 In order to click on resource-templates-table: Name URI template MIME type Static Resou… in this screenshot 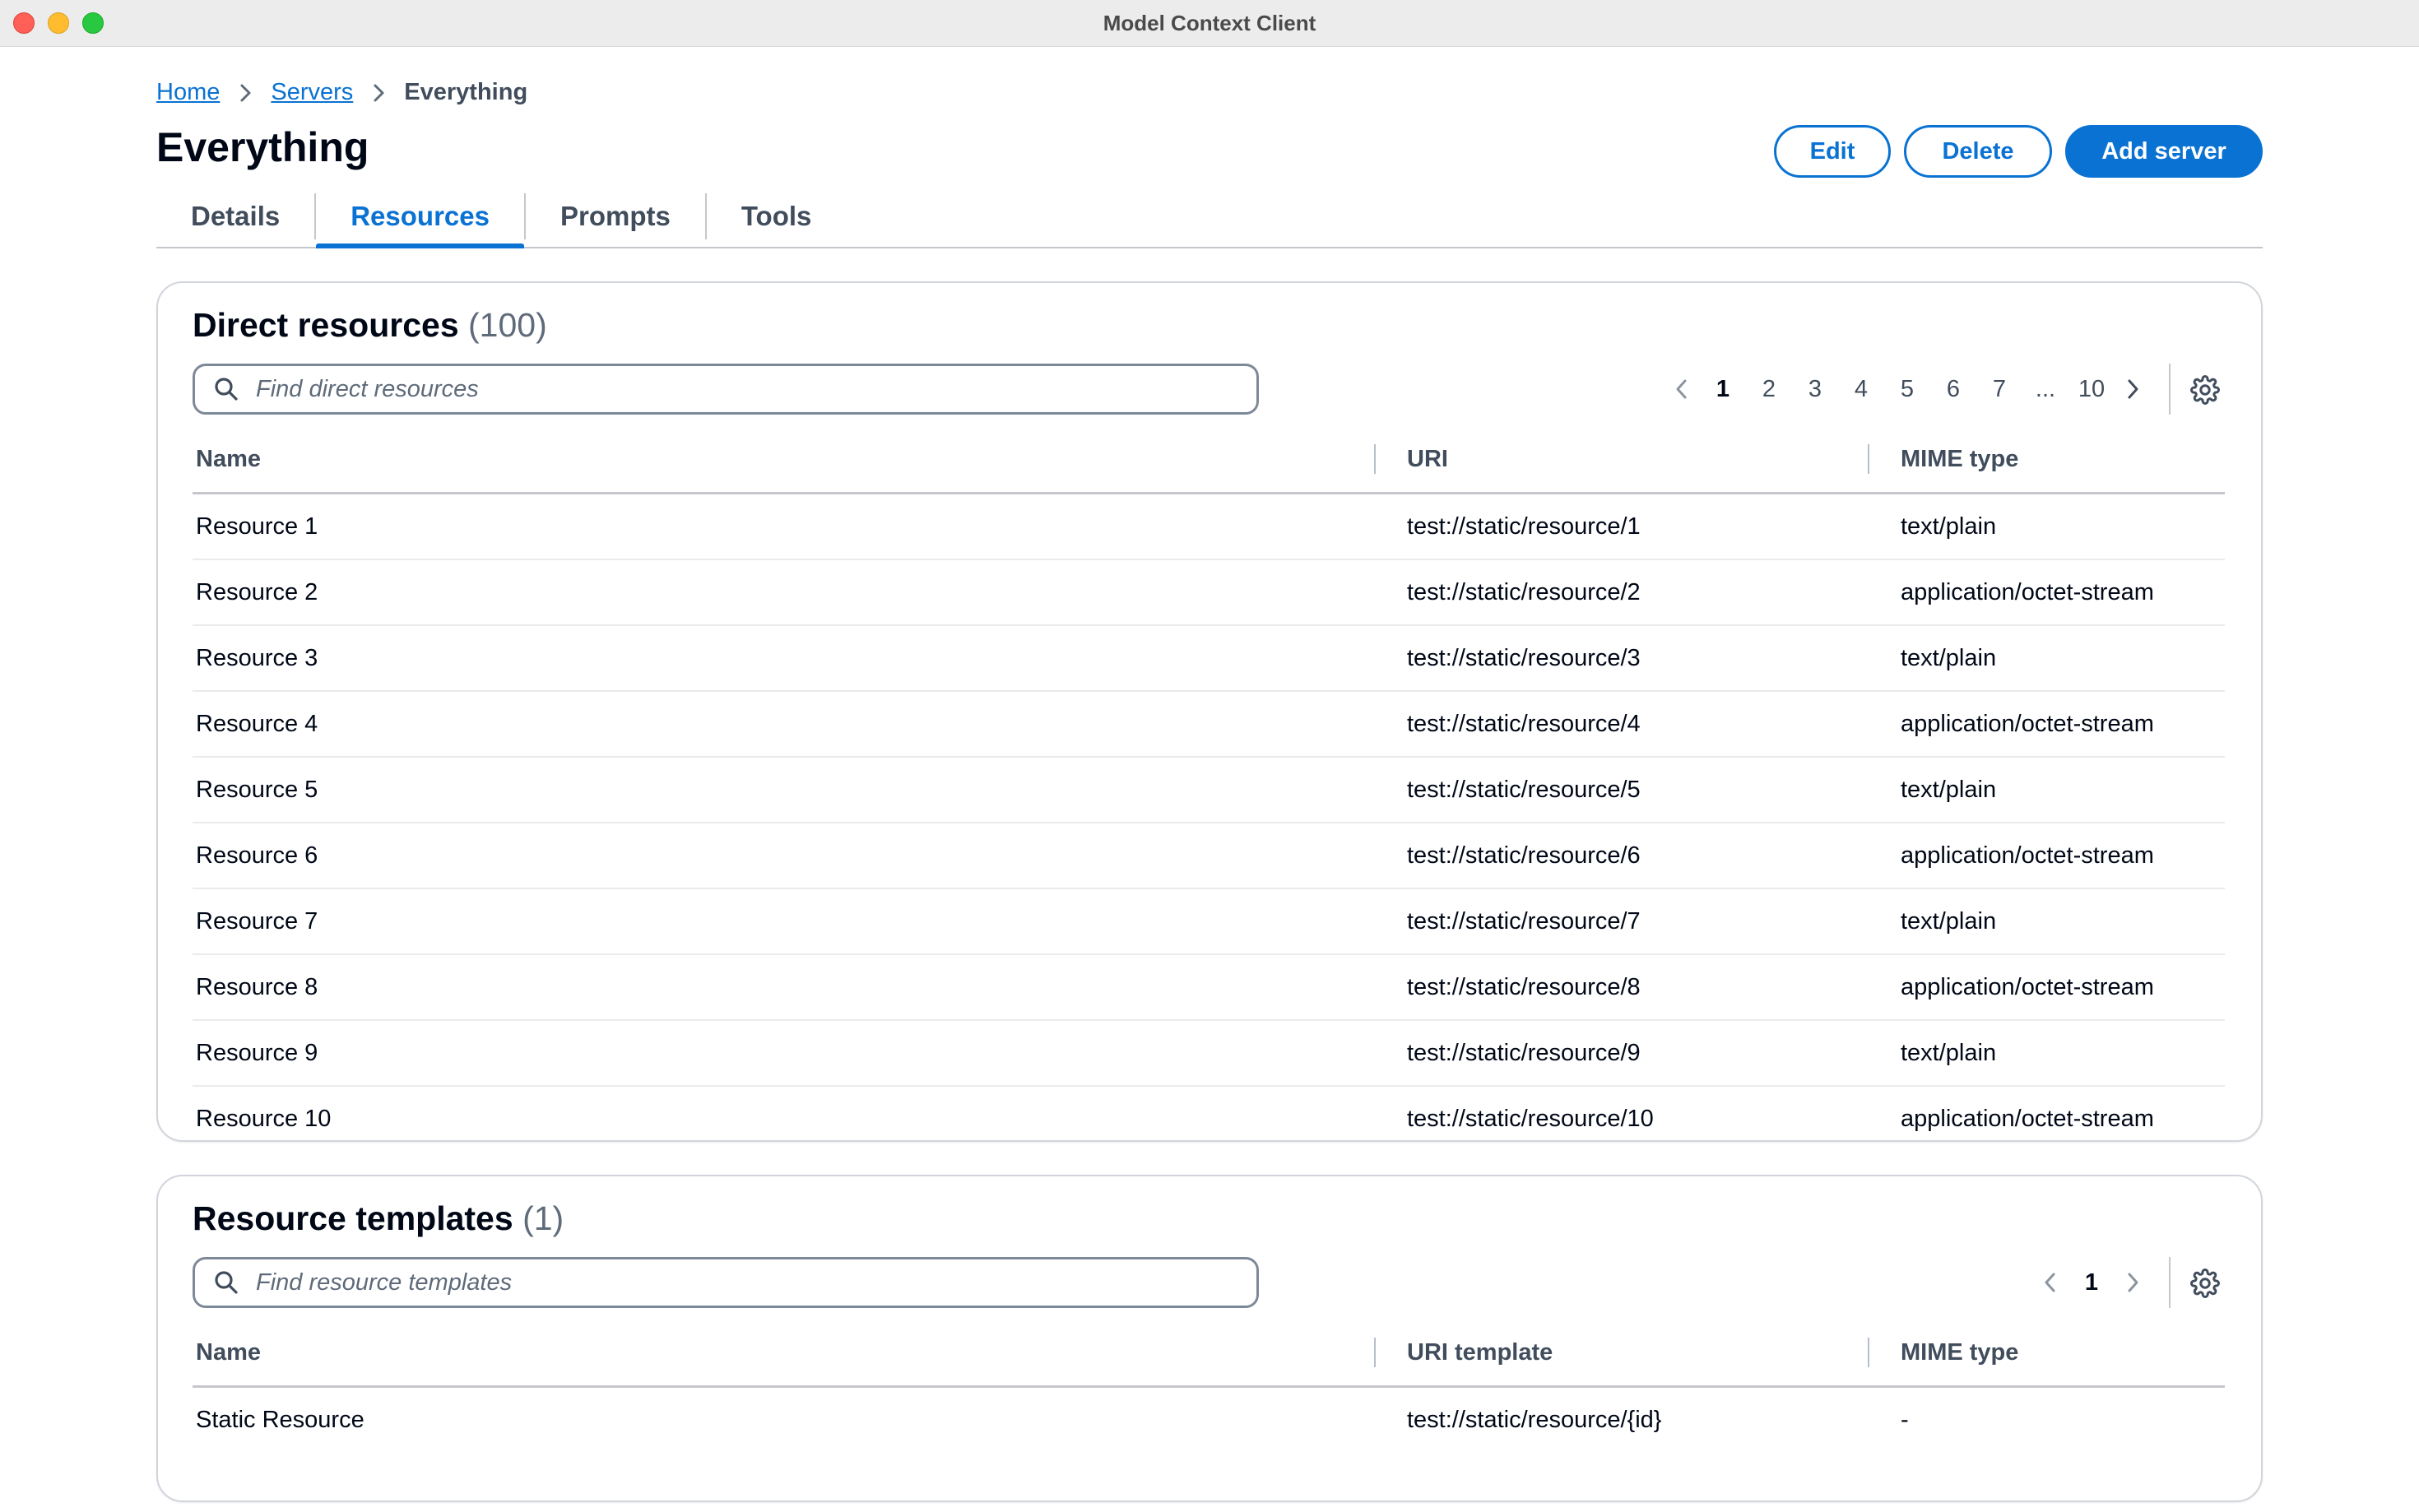, I will do `click(1209, 1386)`.